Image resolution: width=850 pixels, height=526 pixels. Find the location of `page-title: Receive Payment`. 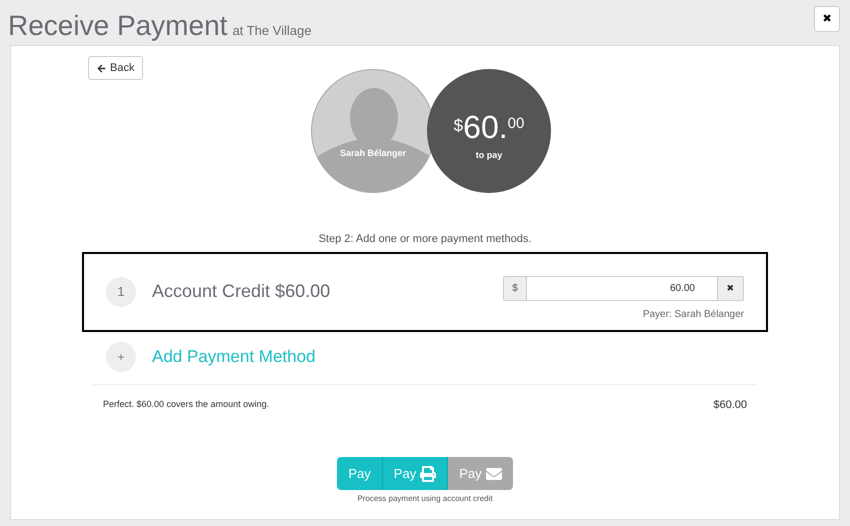

page-title: Receive Payment is located at coordinates (118, 26).